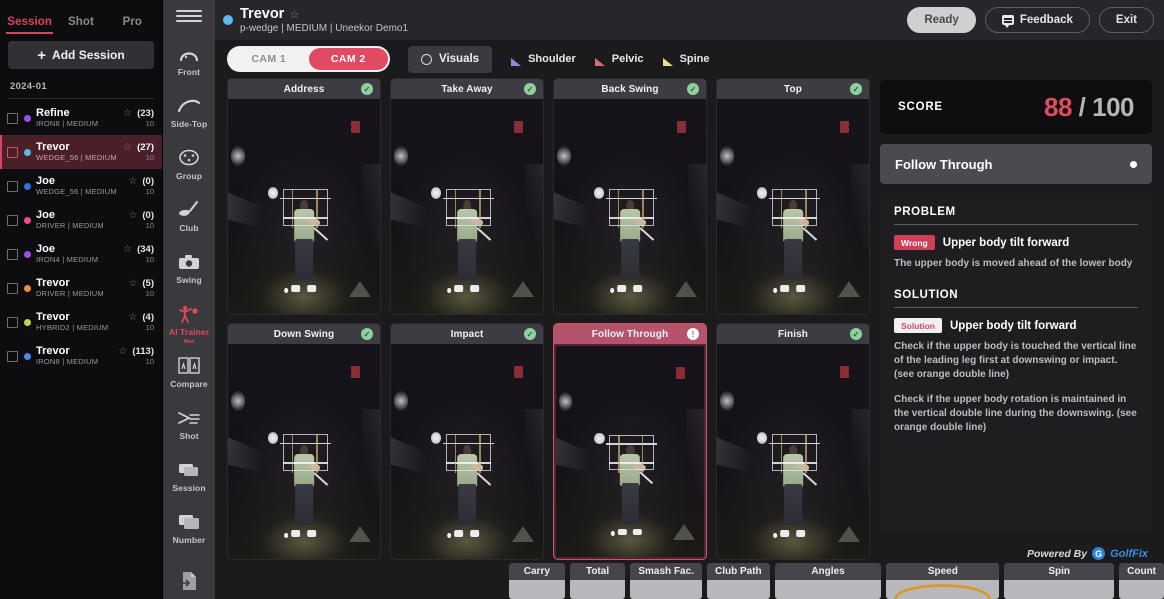  I want to click on stat-column: Club Path, so click(738, 581).